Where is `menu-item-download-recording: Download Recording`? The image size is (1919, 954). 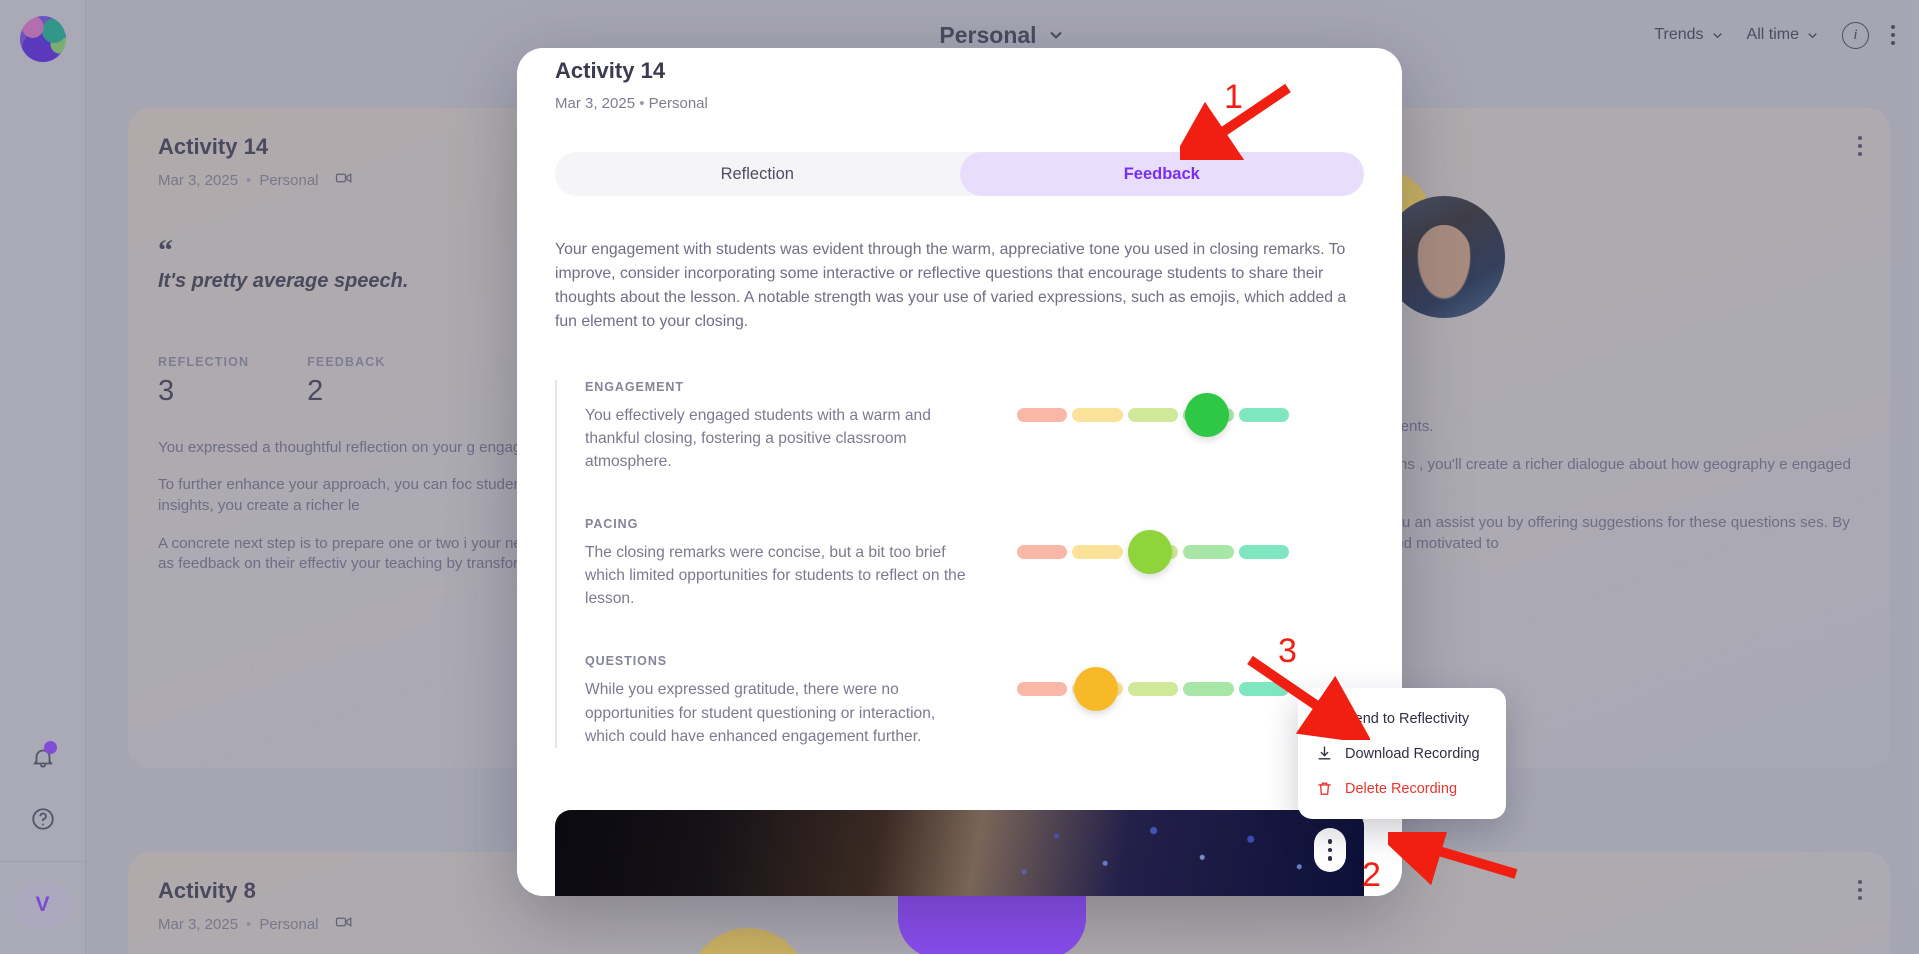
menu-item-download-recording: Download Recording is located at coordinates (1402, 753).